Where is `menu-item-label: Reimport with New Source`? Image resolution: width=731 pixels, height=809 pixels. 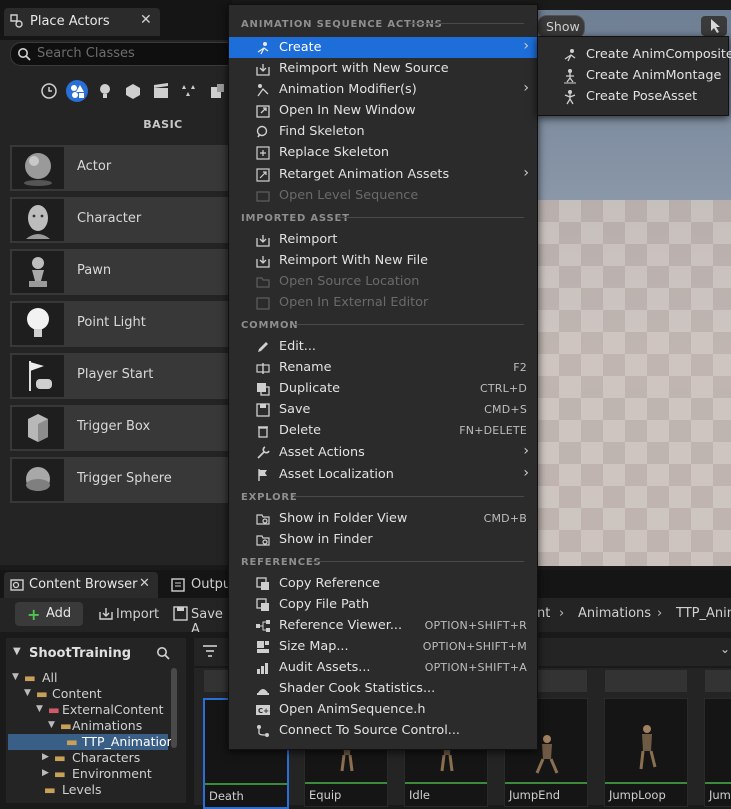 menu-item-label: Reimport with New Source is located at coordinates (364, 68).